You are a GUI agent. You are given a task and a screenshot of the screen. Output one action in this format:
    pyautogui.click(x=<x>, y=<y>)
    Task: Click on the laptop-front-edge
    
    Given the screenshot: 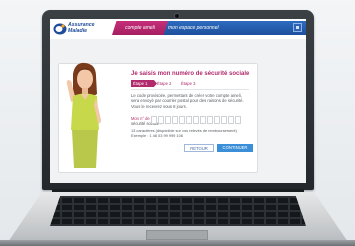 What is the action you would take?
    pyautogui.click(x=177, y=243)
    